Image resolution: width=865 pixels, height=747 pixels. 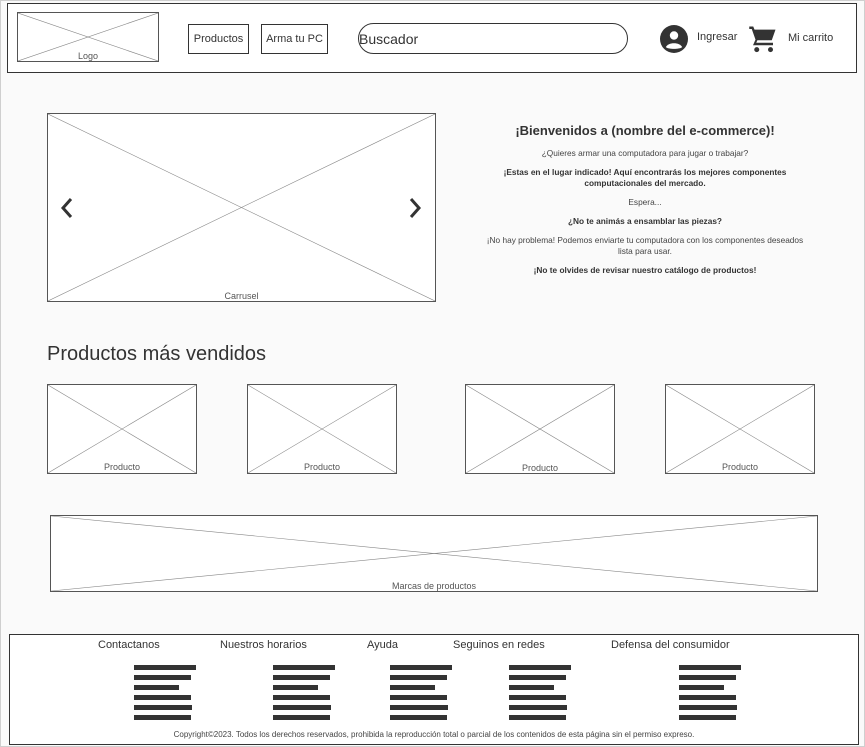 I want to click on chevron-right-icon, so click(x=415, y=208).